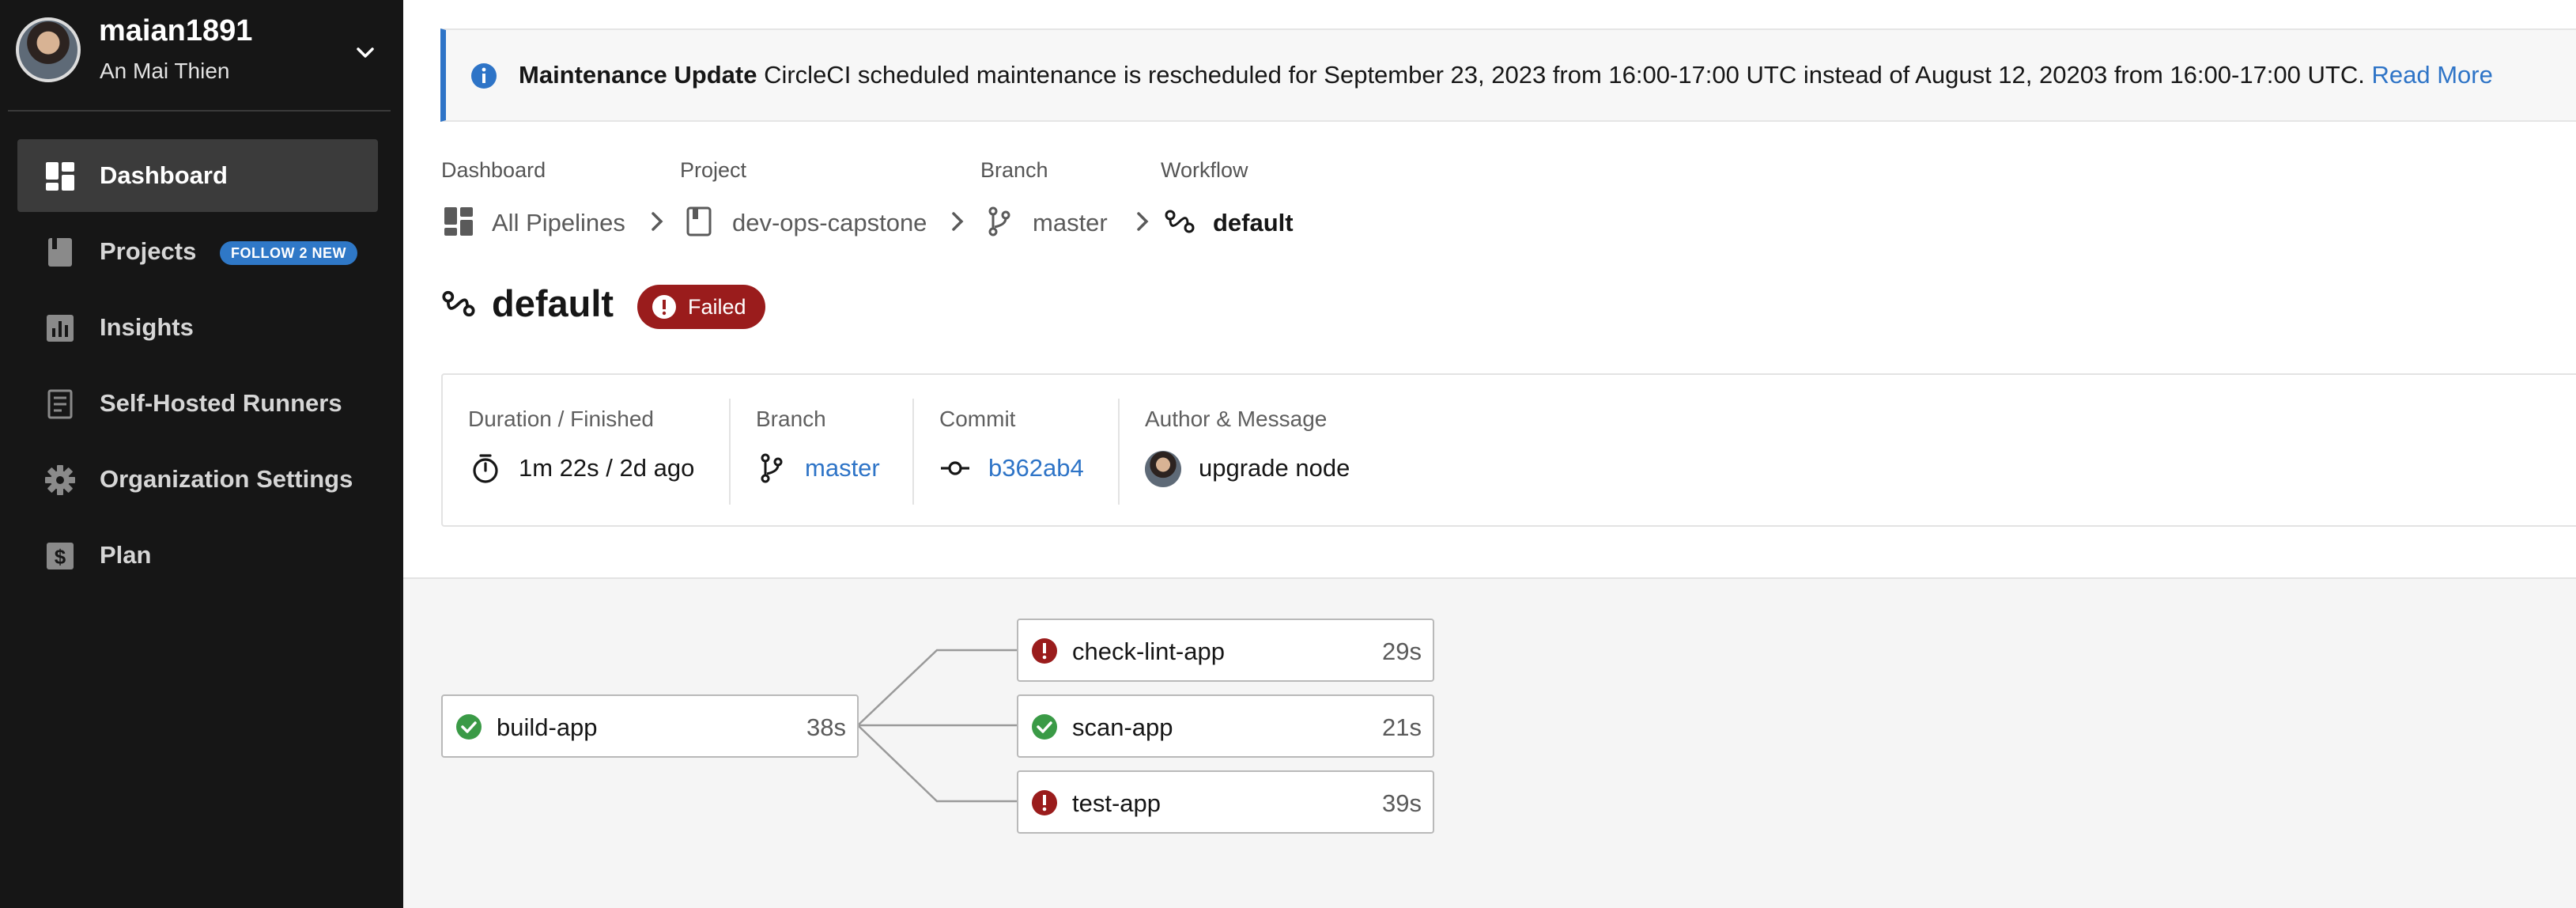 This screenshot has width=2576, height=908. Describe the element at coordinates (561, 419) in the screenshot. I see `duration-label: Duration / Finished` at that location.